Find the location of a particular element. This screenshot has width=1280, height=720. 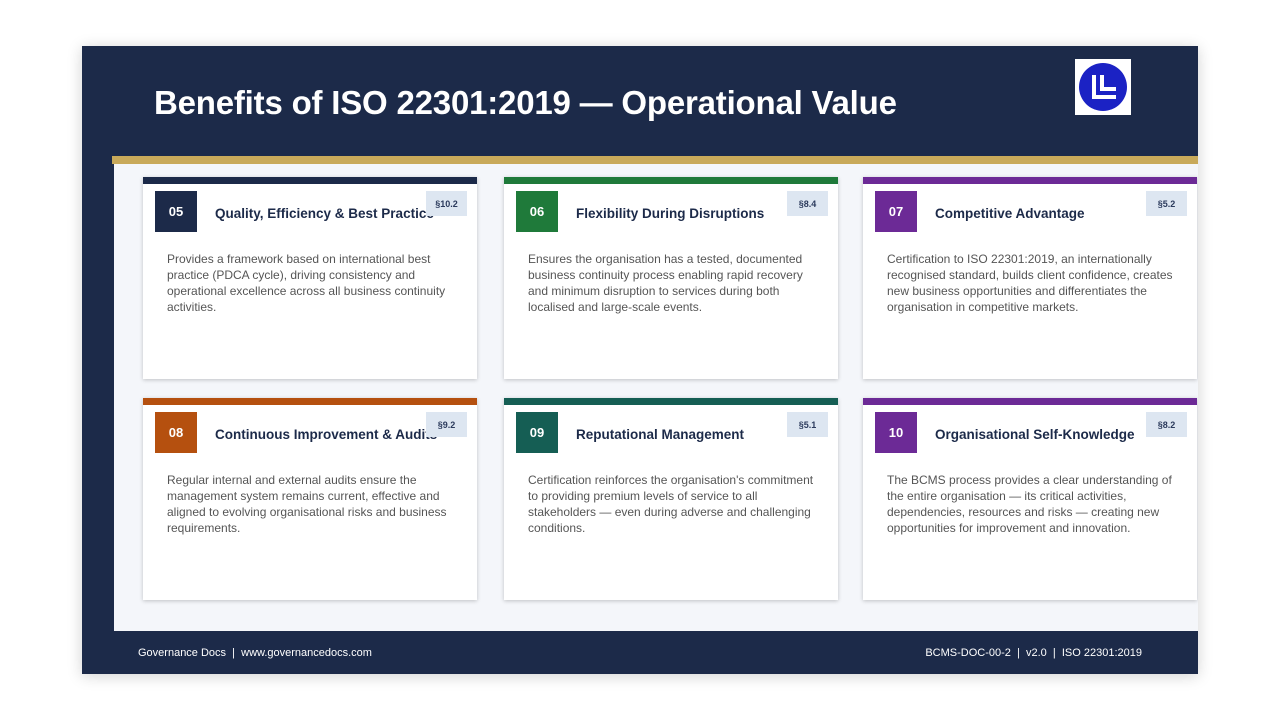

clause-ref-badge: §9.2 is located at coordinates (446, 424).